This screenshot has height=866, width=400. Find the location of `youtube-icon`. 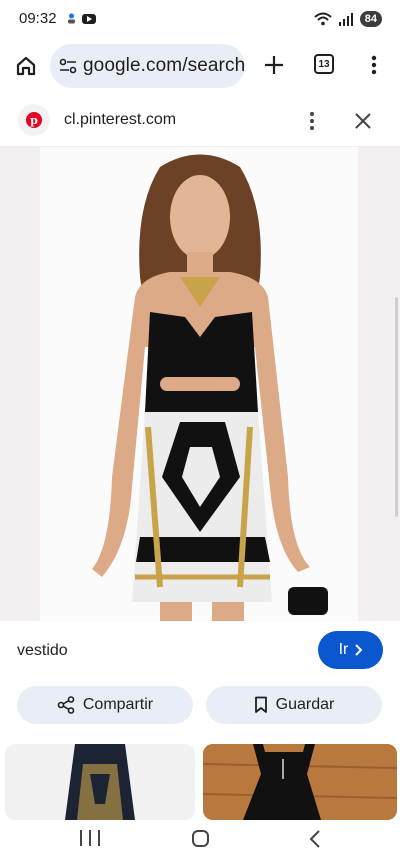

youtube-icon is located at coordinates (89, 19).